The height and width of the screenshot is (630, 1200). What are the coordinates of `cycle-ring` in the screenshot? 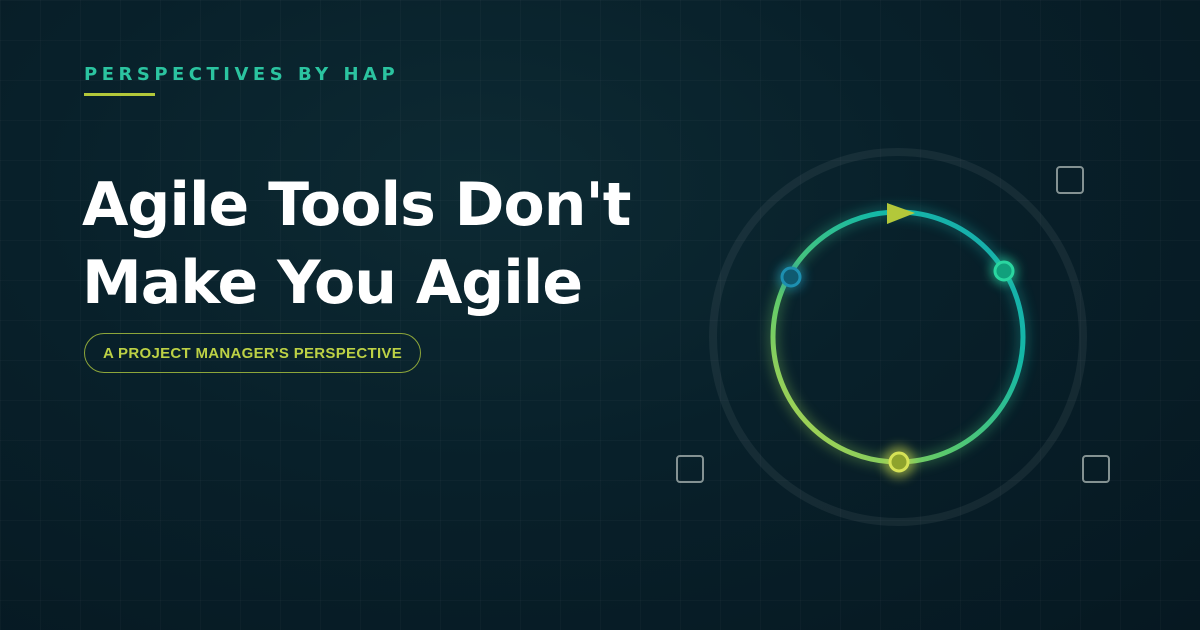 It's located at (898, 337).